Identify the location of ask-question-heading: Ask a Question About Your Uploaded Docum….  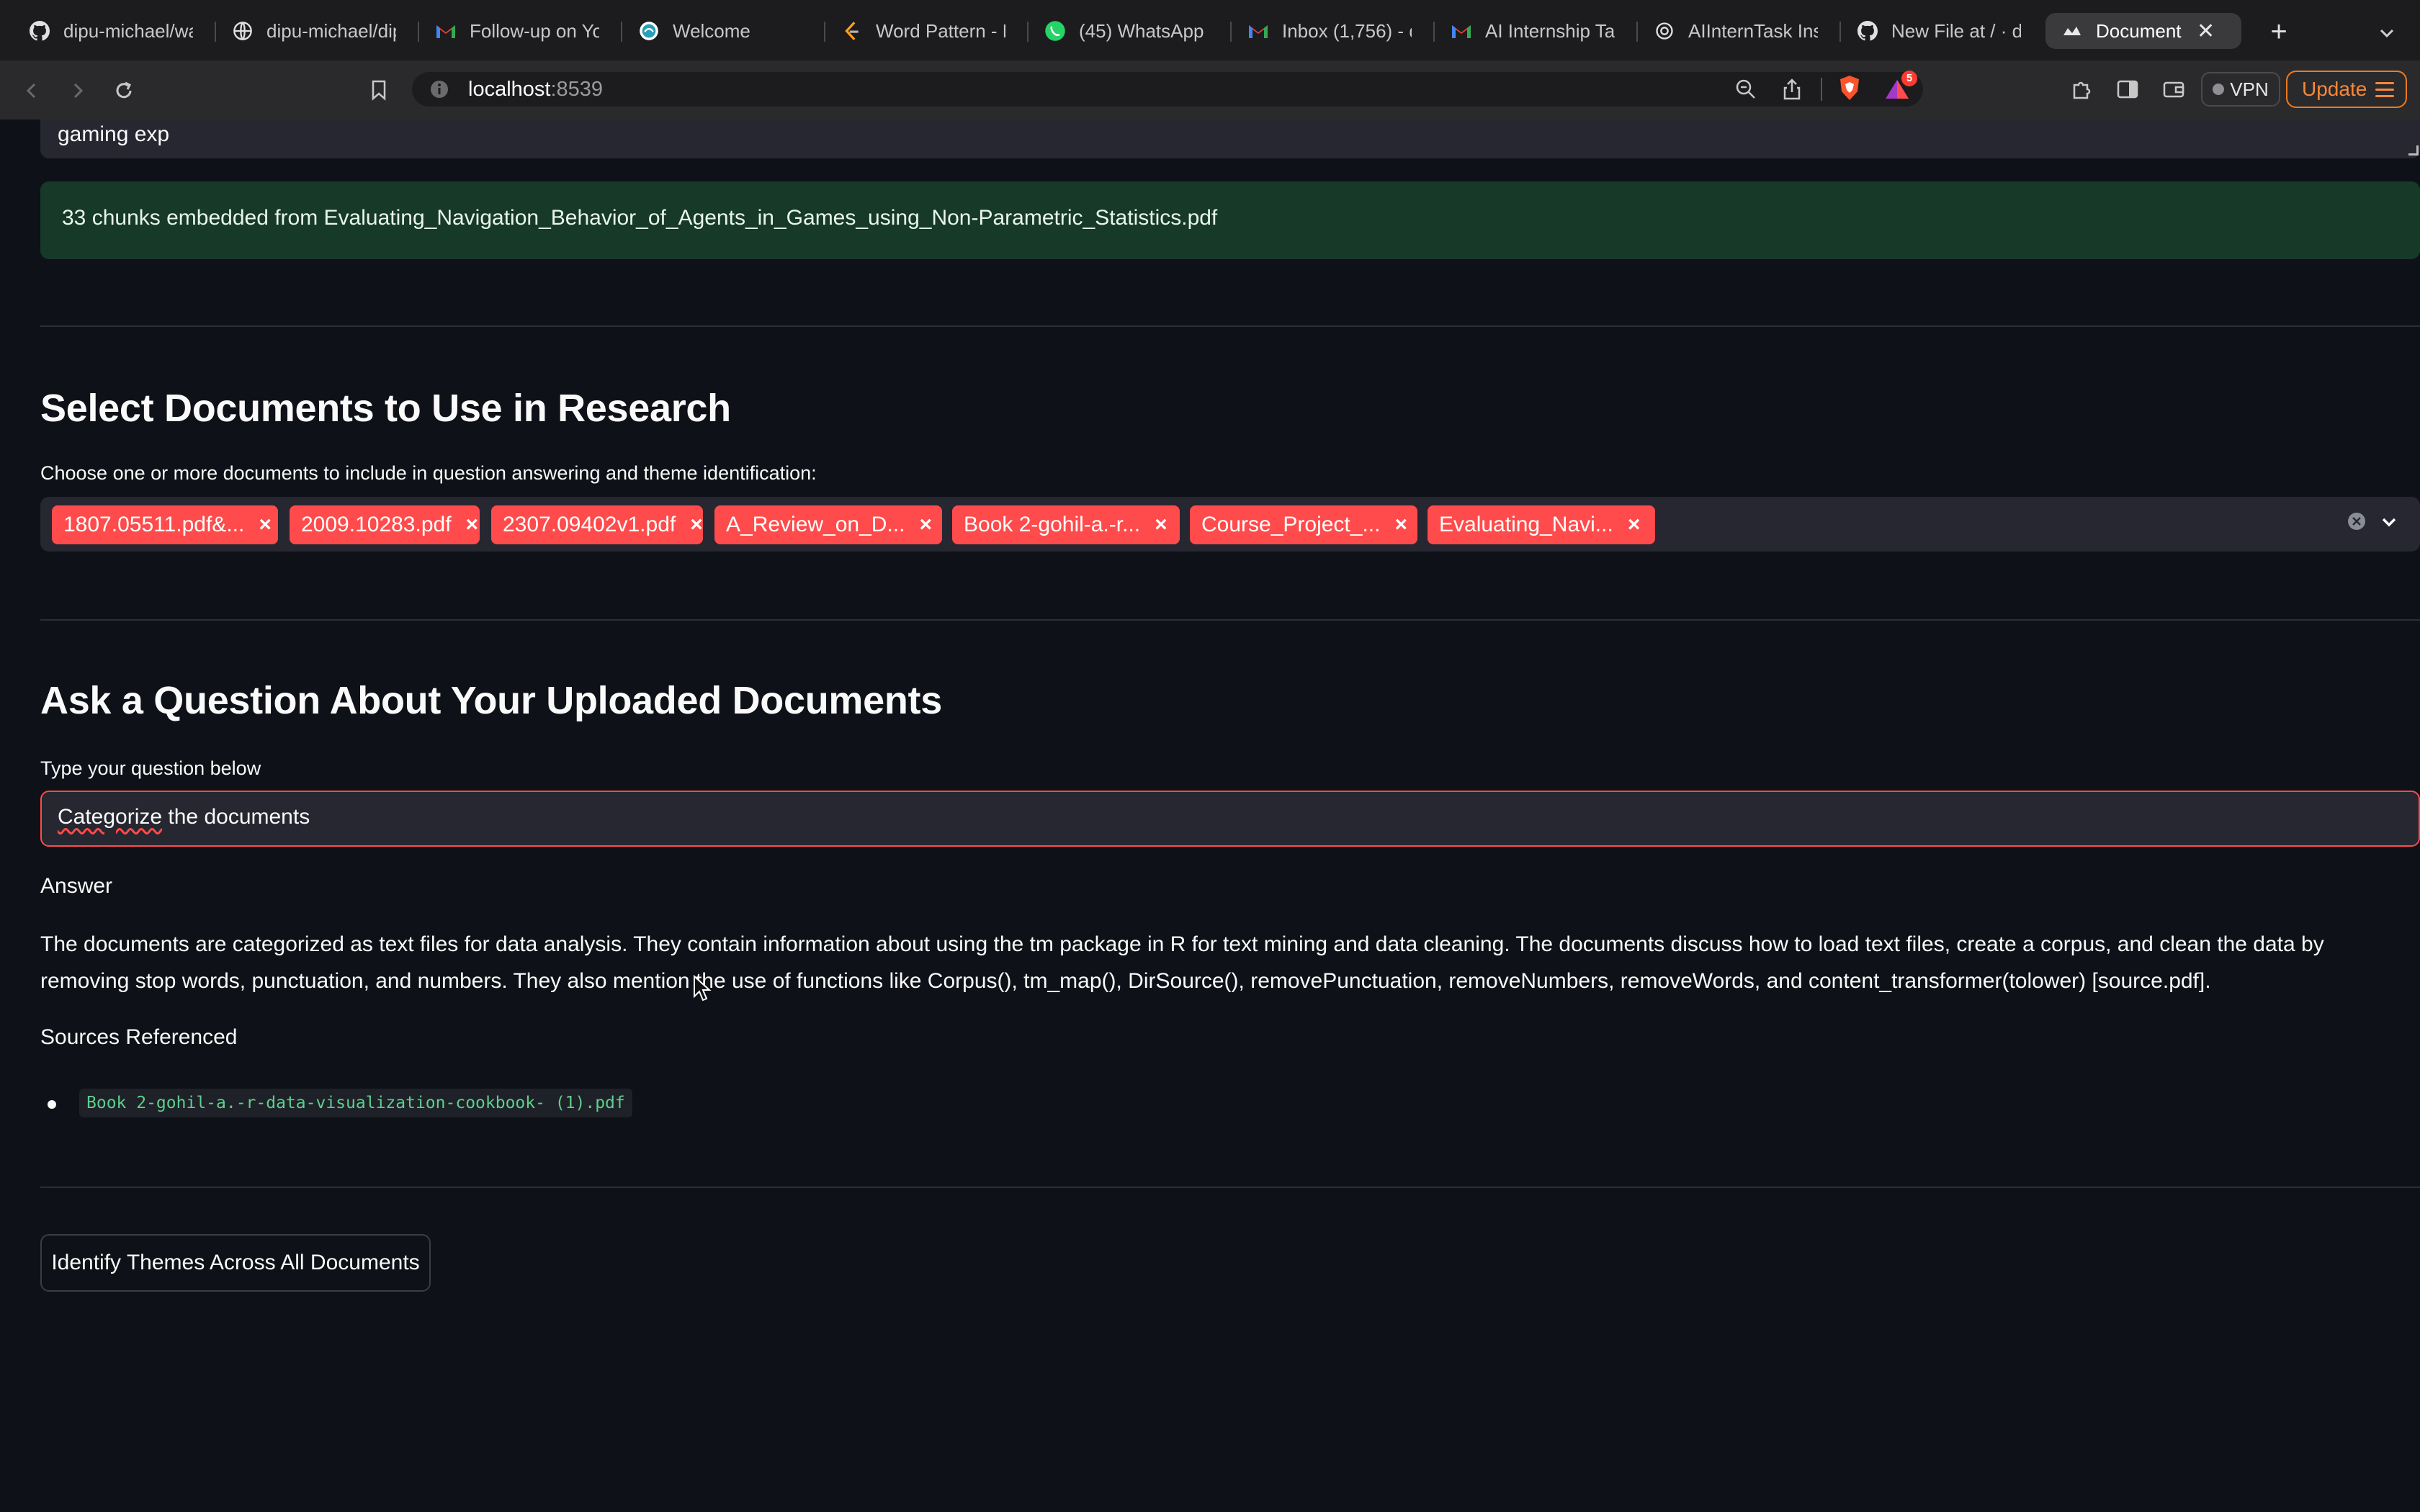
(491, 700).